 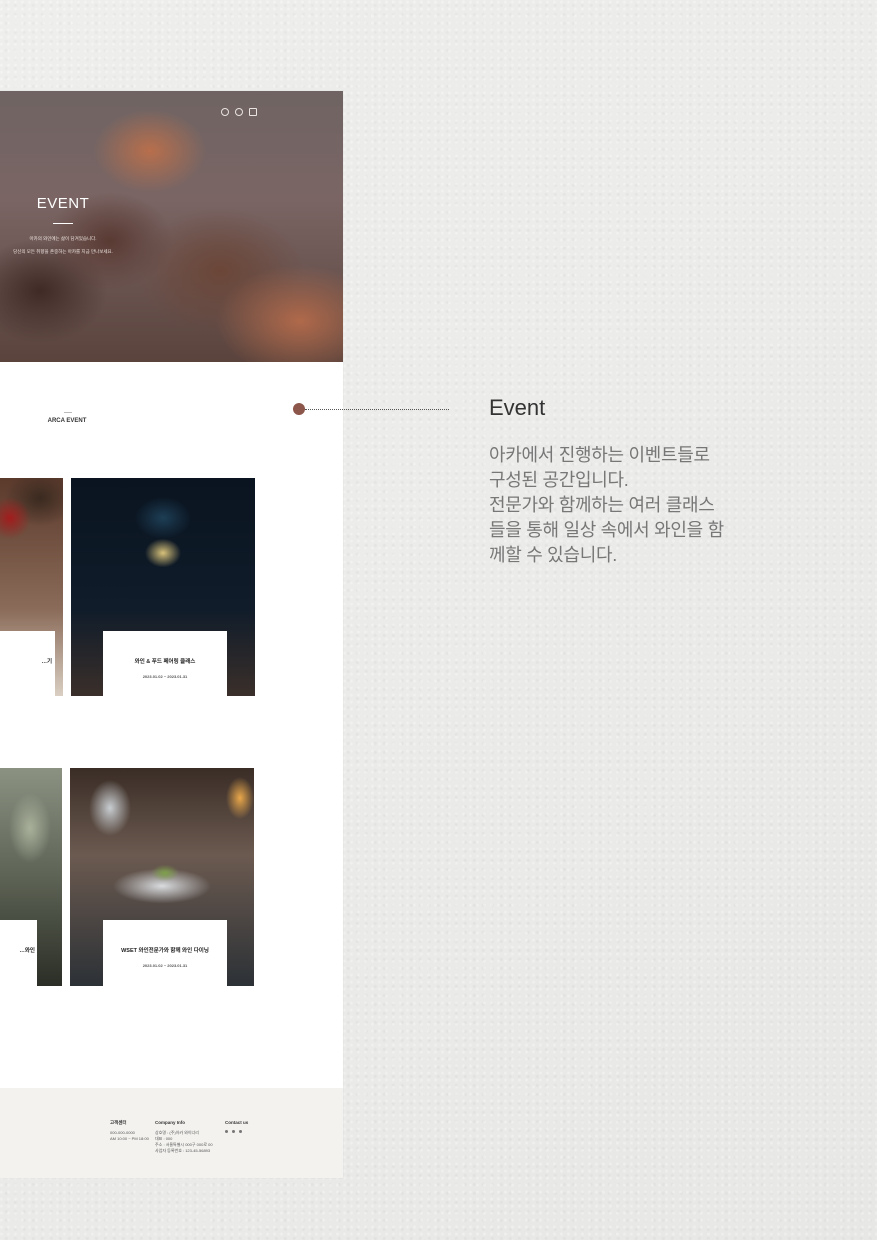 I want to click on user-icon, so click(x=239, y=112).